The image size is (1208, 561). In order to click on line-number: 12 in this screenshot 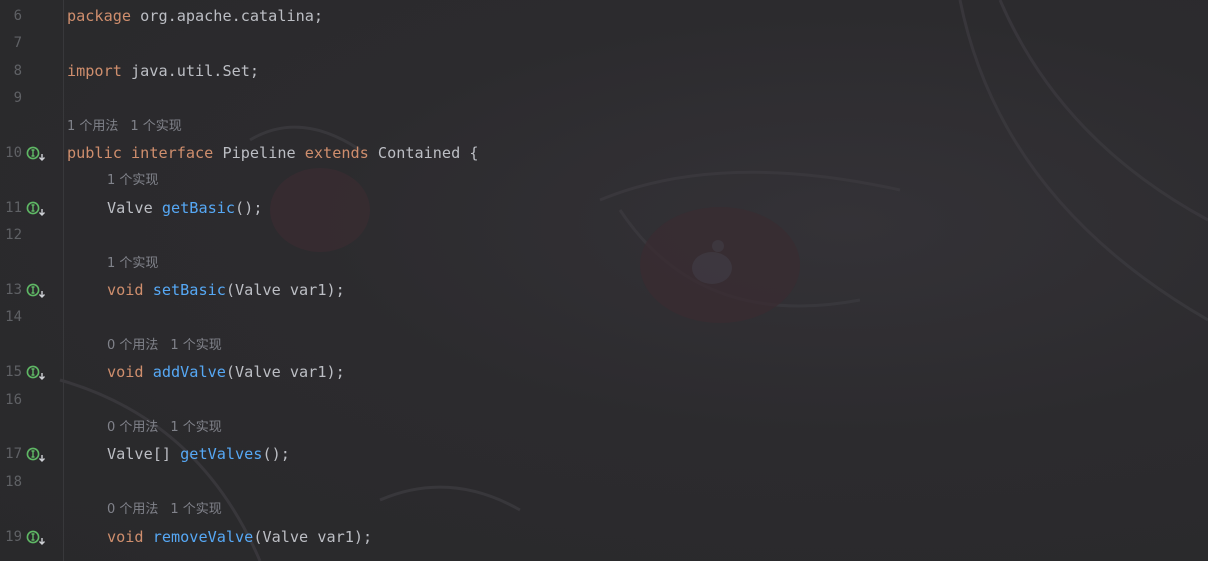, I will do `click(11, 235)`.